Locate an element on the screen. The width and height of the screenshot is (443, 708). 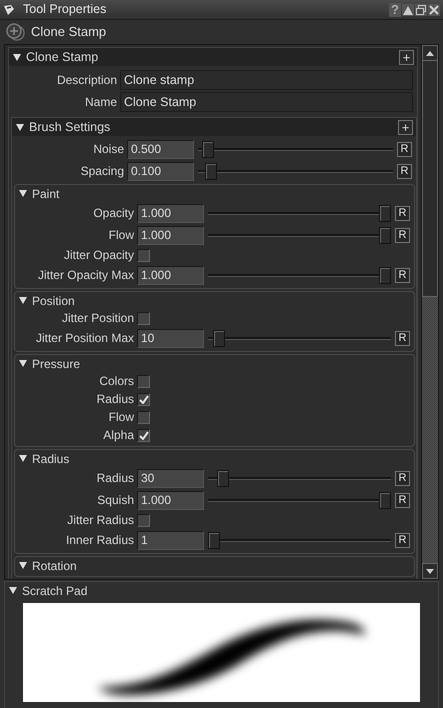
value-field: 30 is located at coordinates (170, 478).